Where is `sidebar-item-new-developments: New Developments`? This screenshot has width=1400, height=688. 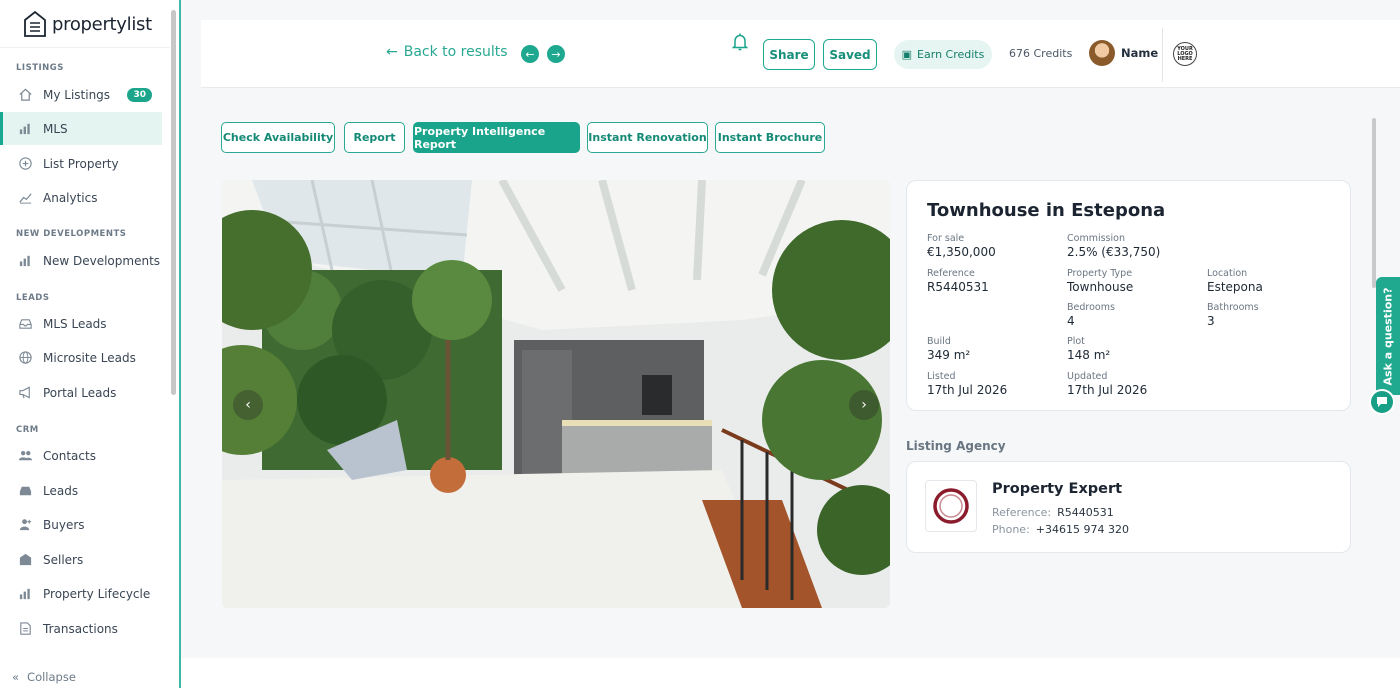 sidebar-item-new-developments: New Developments is located at coordinates (81, 260).